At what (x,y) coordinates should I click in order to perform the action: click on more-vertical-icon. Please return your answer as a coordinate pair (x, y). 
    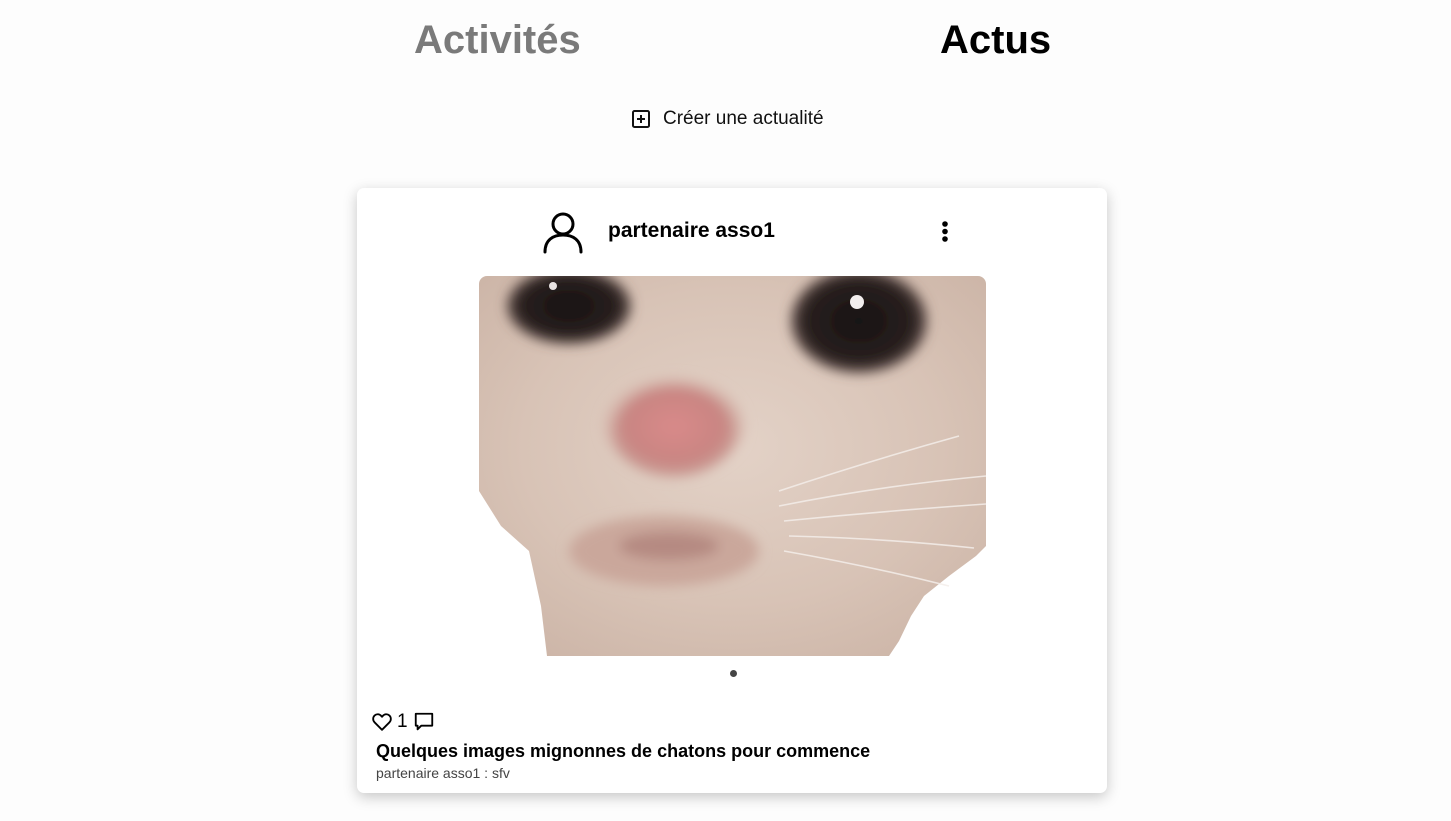
    Looking at the image, I should click on (945, 232).